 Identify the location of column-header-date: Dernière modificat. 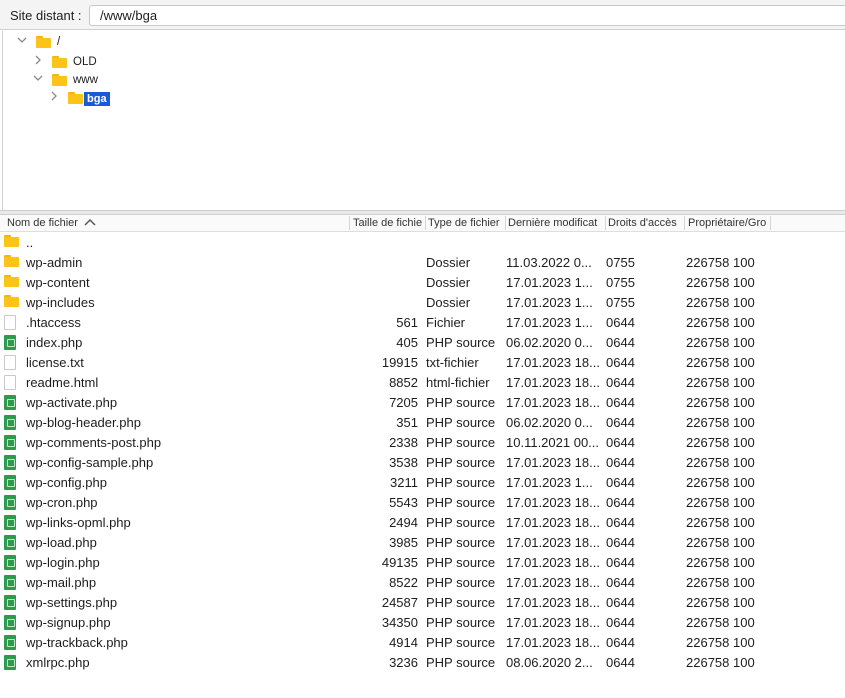
(556, 223).